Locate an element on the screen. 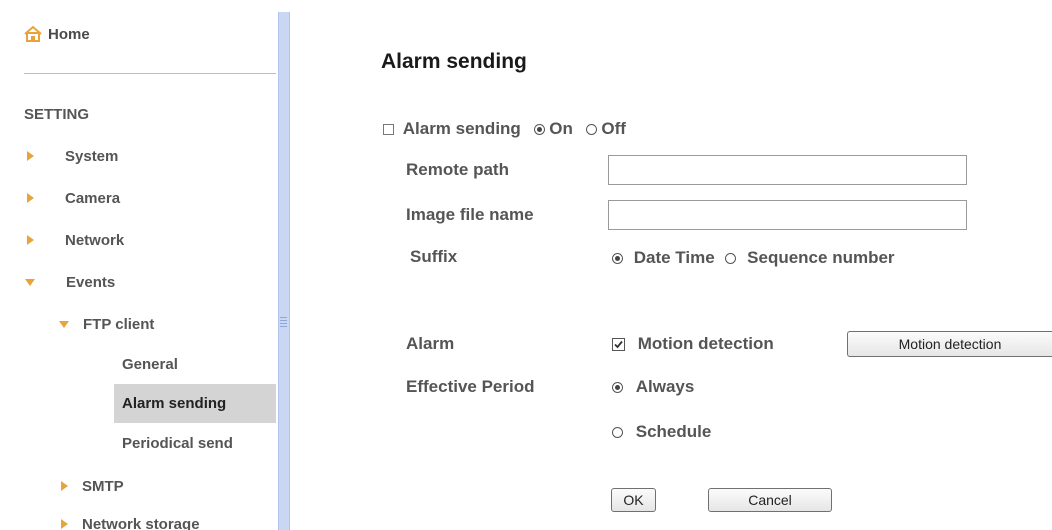 This screenshot has width=1052, height=530. home-link: Home is located at coordinates (57, 34).